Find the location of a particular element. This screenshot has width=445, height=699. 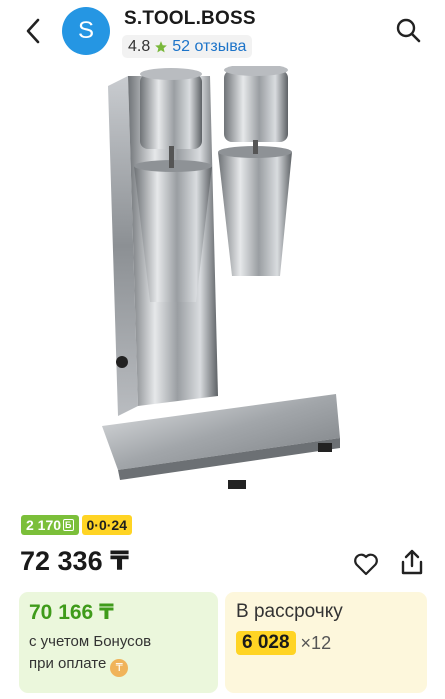

bonus-price: 70 166 ₸ is located at coordinates (71, 612).